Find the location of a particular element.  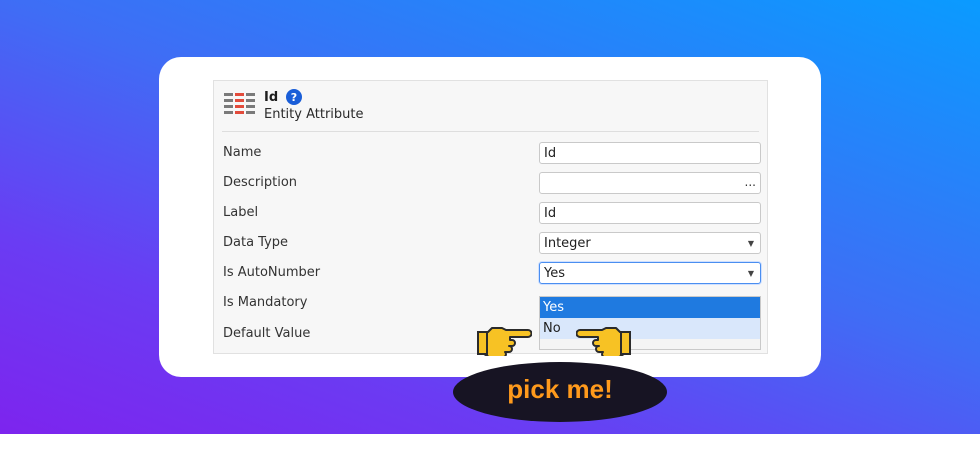

description-label: Description is located at coordinates (260, 182).